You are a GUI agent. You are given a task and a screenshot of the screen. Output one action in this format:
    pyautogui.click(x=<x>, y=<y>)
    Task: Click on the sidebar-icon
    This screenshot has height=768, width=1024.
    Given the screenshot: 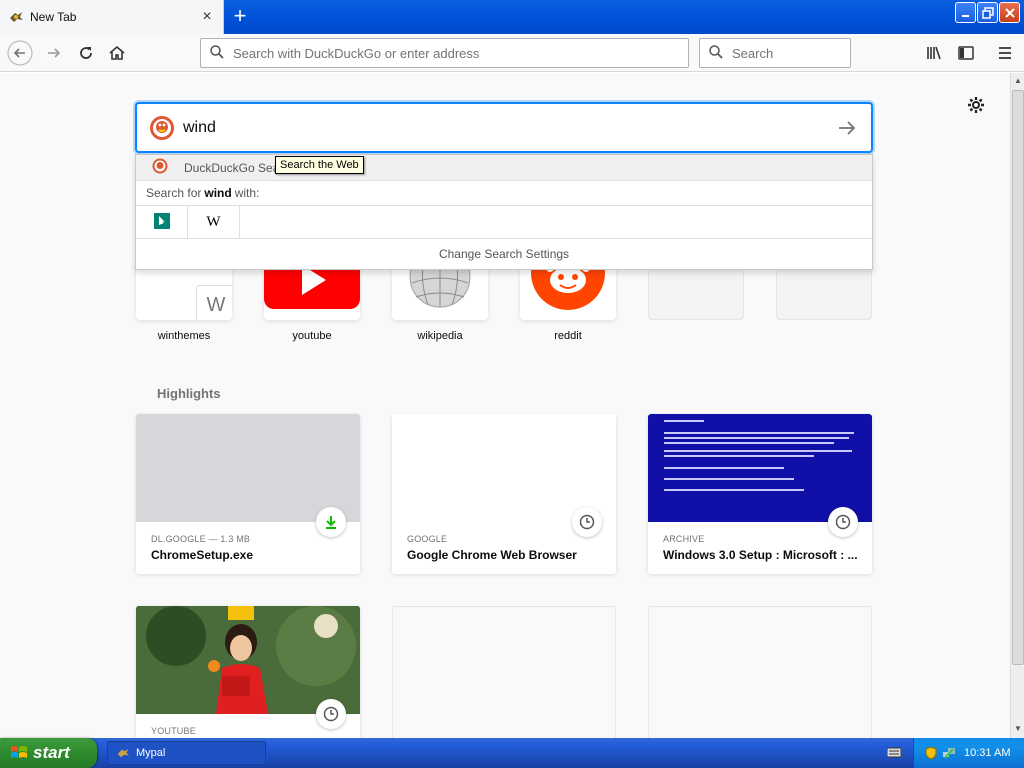 What is the action you would take?
    pyautogui.click(x=966, y=53)
    